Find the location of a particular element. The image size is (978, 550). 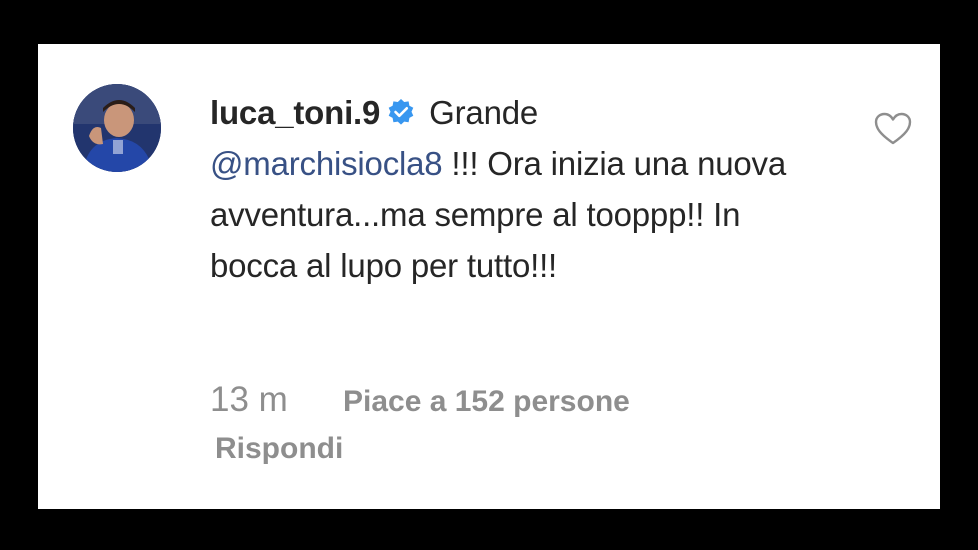

avatar is located at coordinates (117, 128).